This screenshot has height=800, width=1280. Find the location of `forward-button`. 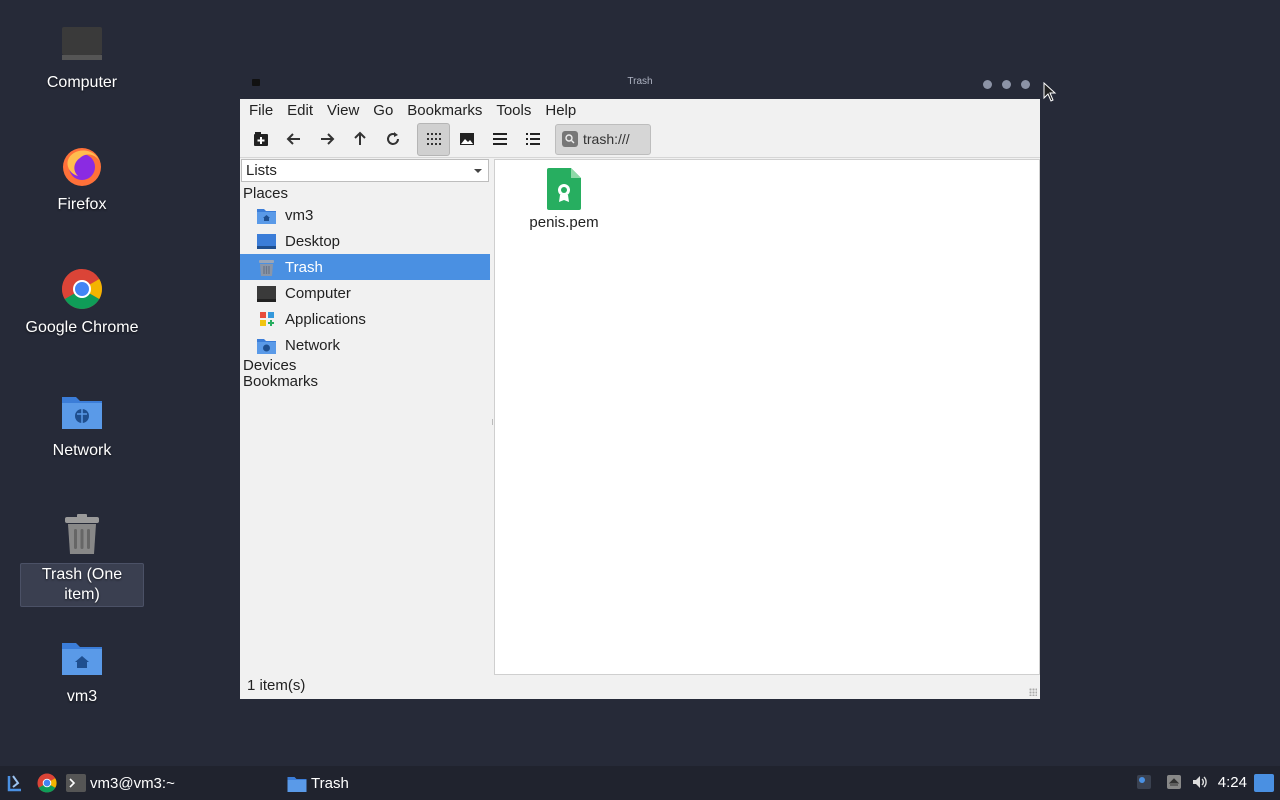

forward-button is located at coordinates (326, 139).